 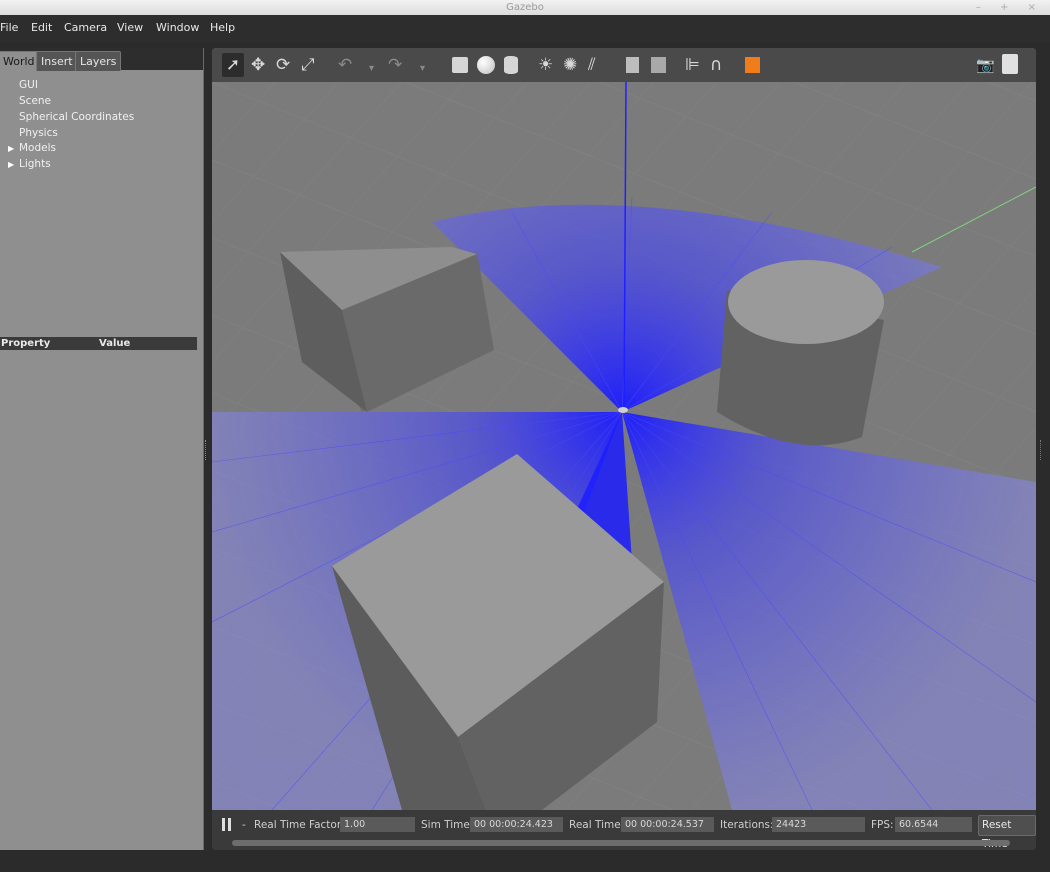 I want to click on fps-value: 60.6544, so click(x=933, y=824).